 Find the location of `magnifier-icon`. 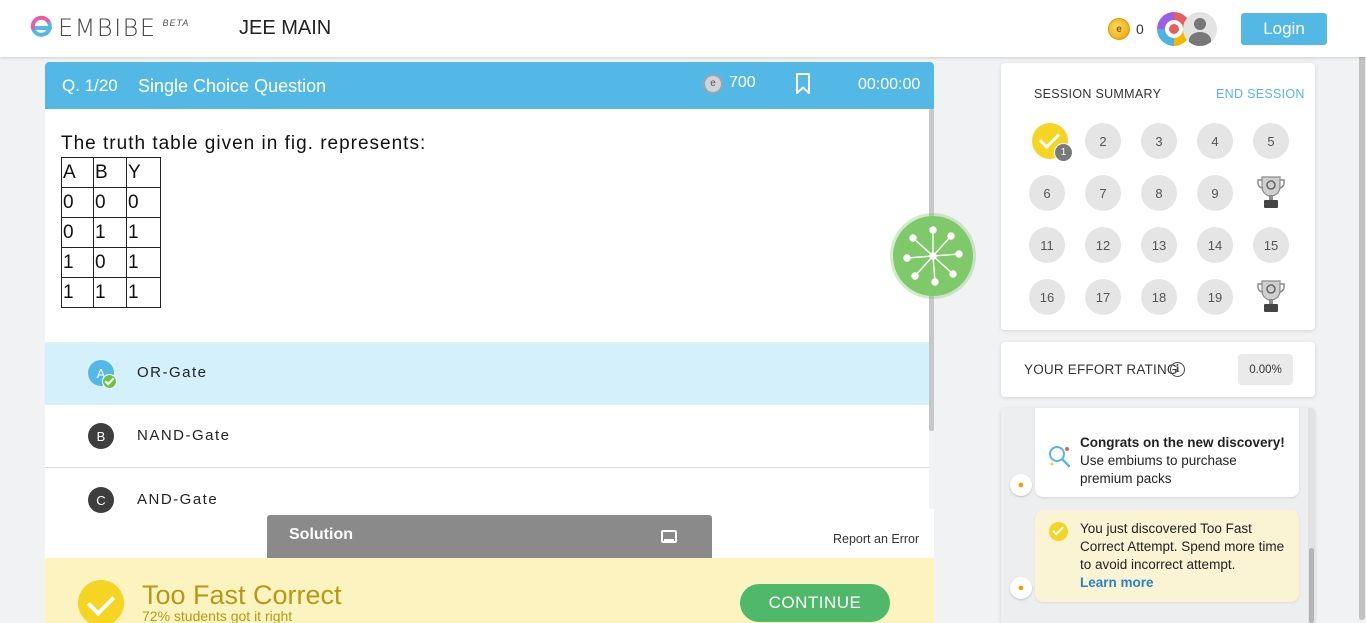

magnifier-icon is located at coordinates (1060, 457).